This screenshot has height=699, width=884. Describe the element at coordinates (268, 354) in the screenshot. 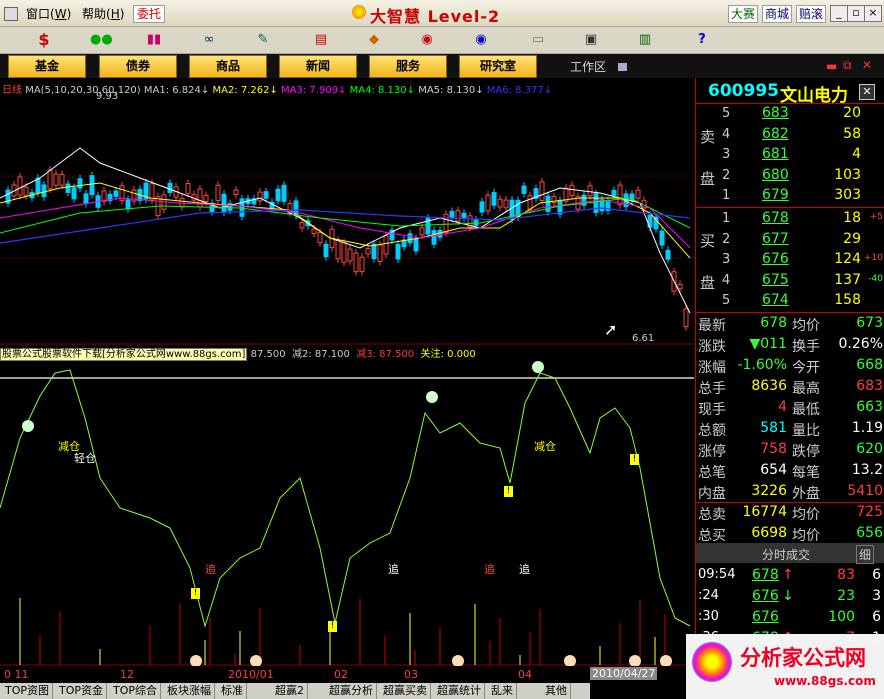

I see `indicator-v1: 87.500` at that location.